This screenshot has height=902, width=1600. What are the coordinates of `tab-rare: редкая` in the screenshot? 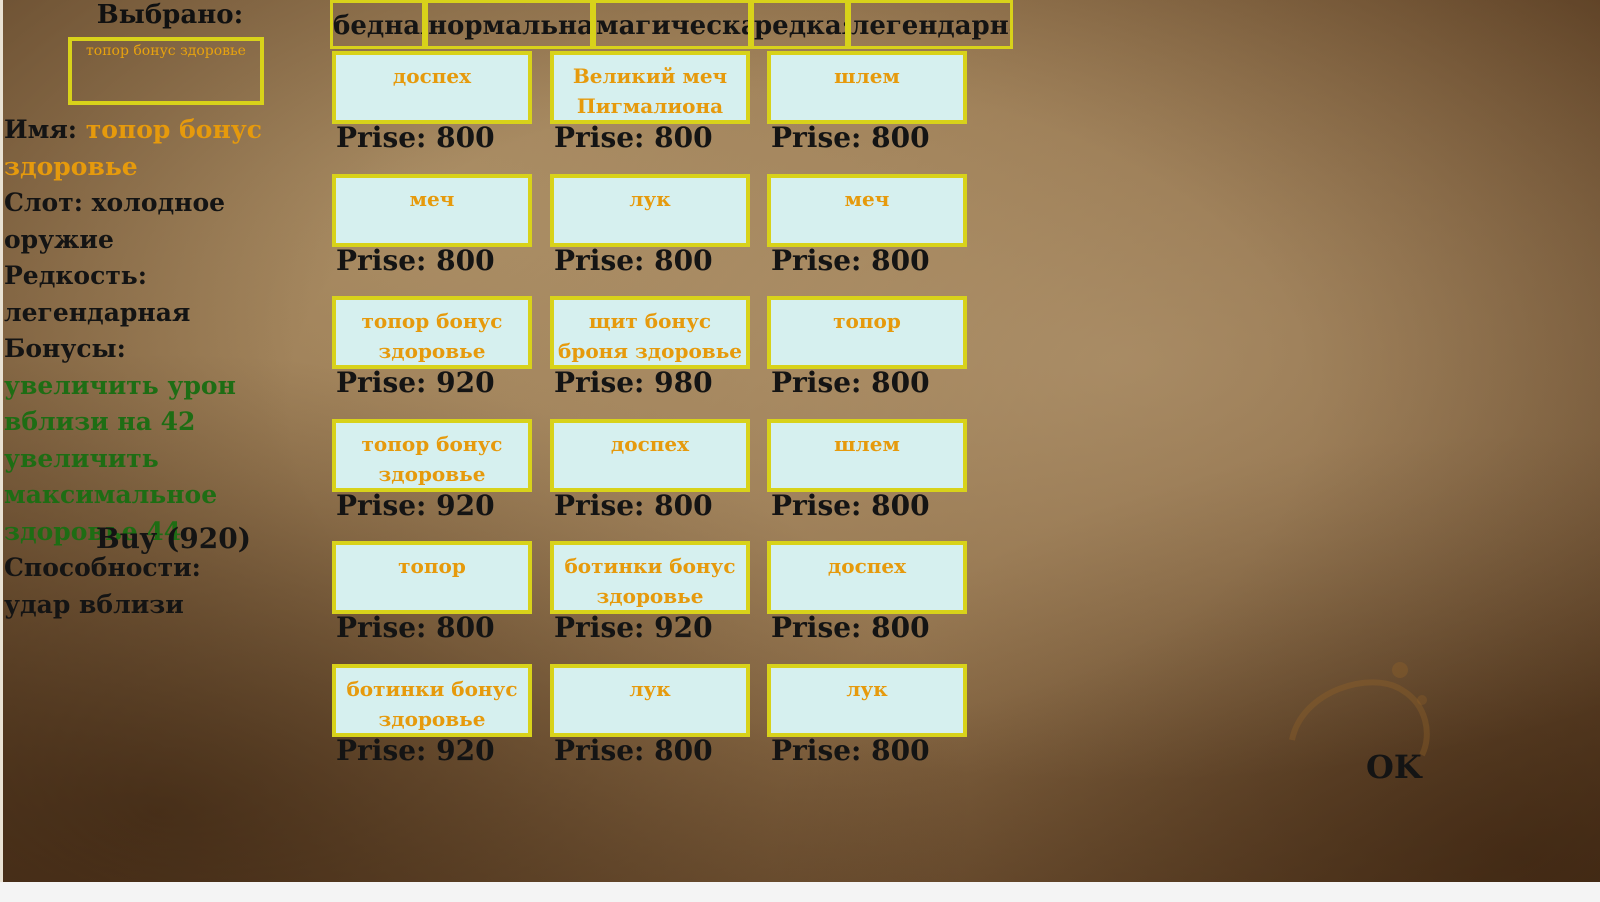 It's located at (799, 24).